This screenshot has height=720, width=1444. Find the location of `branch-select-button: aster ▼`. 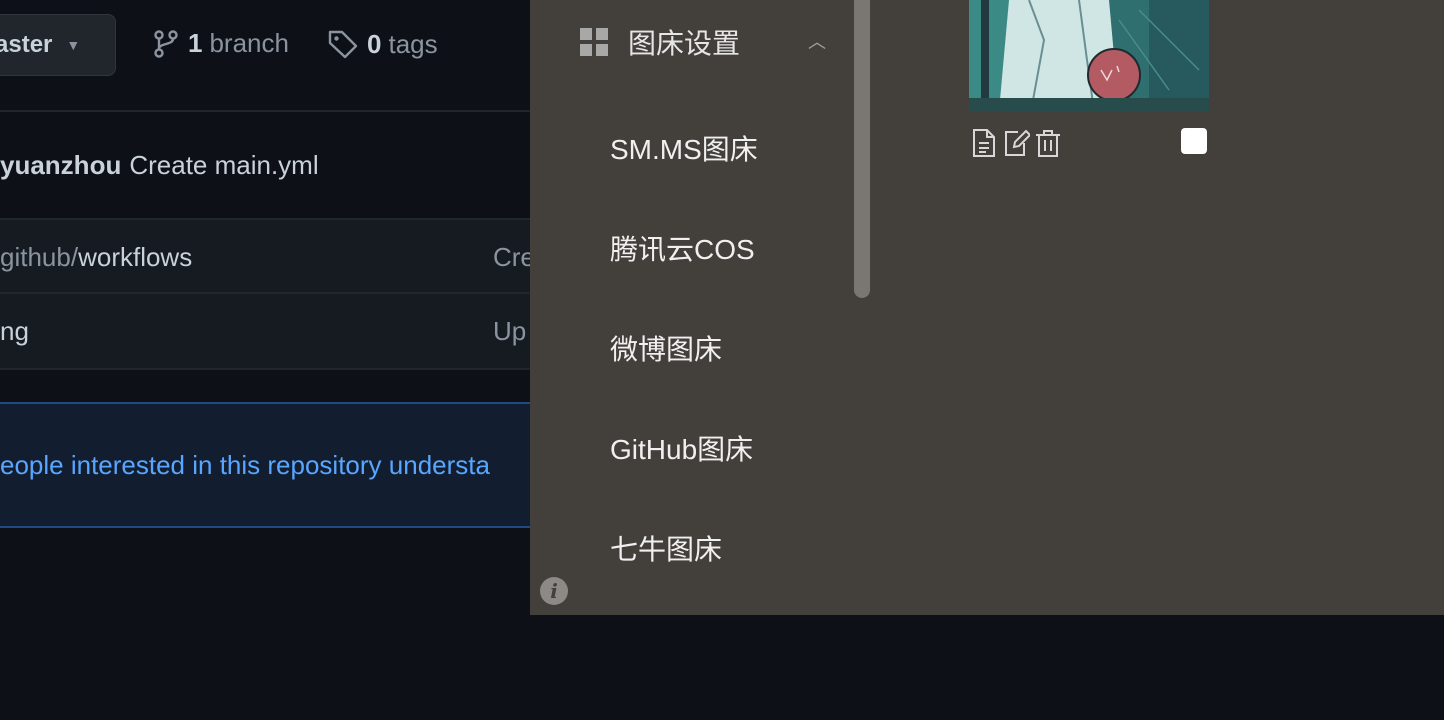

branch-select-button: aster ▼ is located at coordinates (58, 45).